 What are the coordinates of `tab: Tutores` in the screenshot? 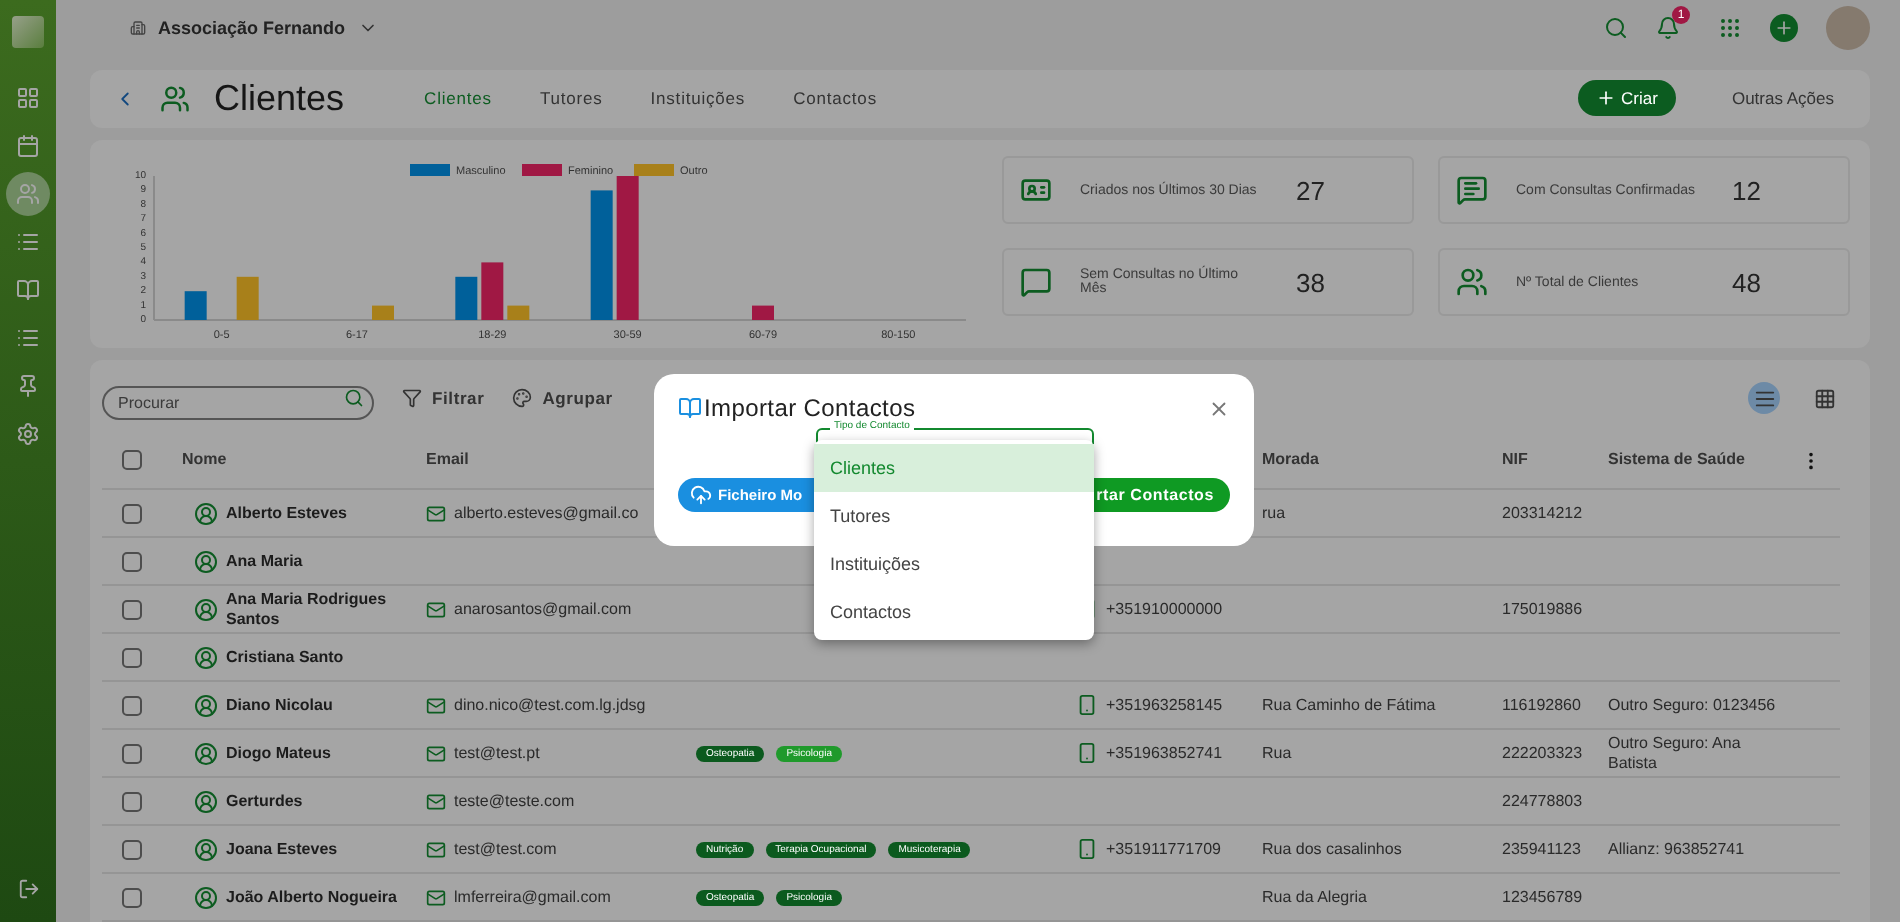 It's located at (571, 98).